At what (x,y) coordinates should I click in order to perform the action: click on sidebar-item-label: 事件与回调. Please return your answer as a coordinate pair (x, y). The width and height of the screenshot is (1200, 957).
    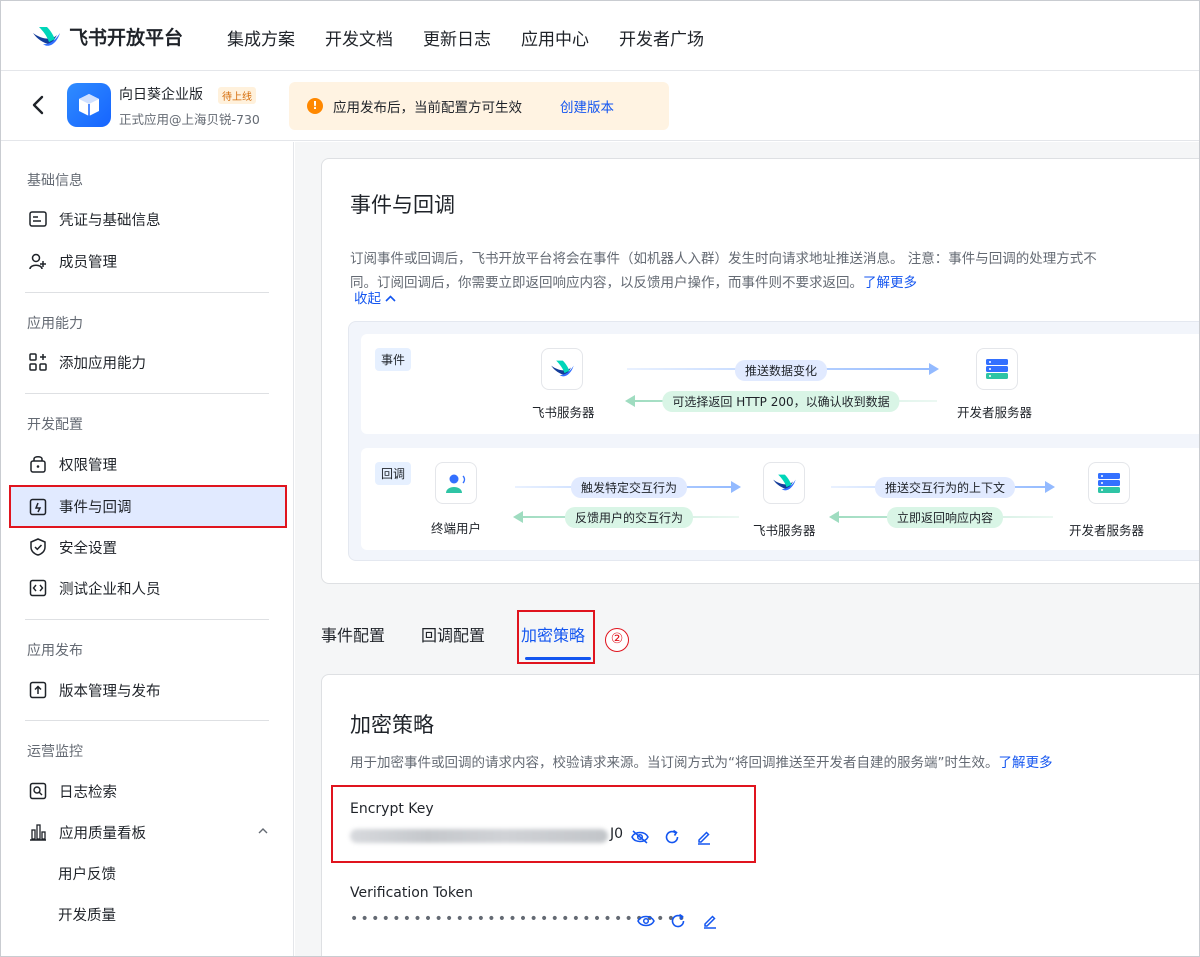
    Looking at the image, I should click on (95, 508).